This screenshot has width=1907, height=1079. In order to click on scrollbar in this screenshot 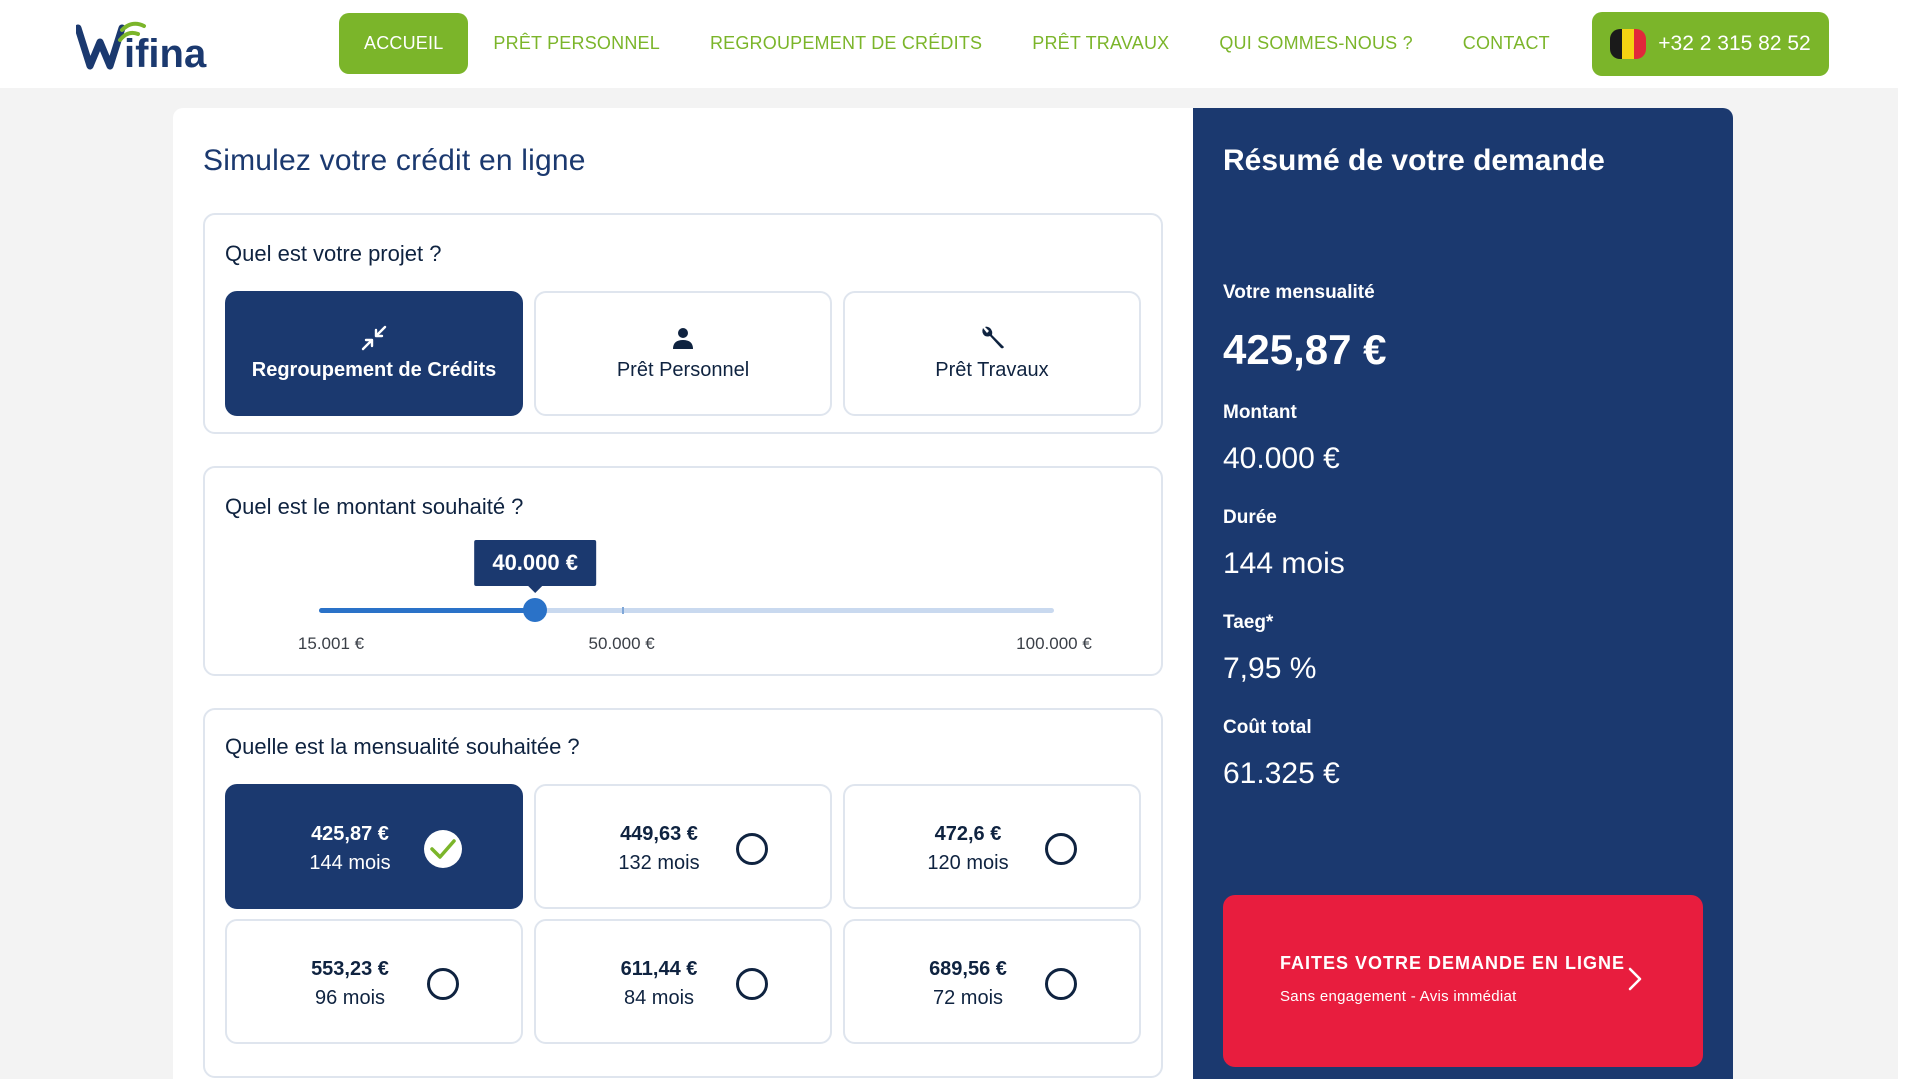, I will do `click(1902, 583)`.